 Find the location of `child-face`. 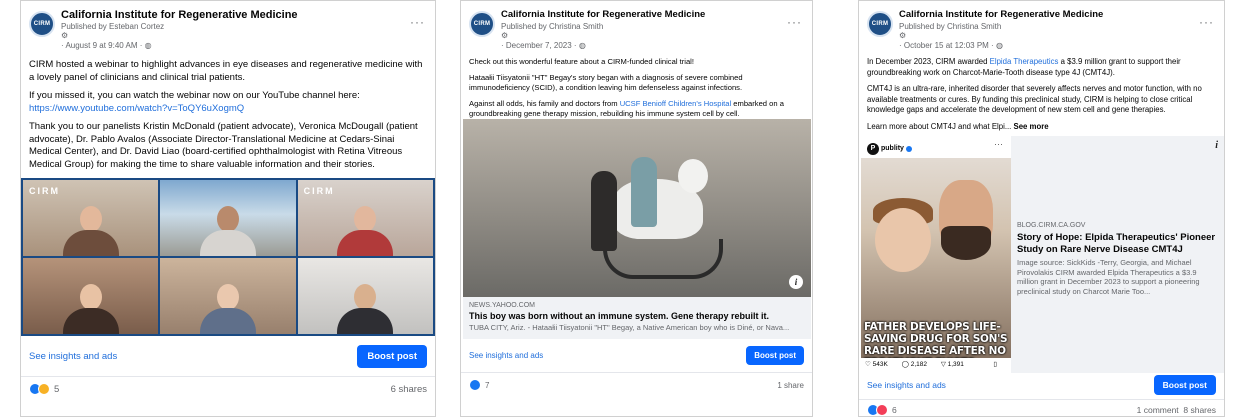

child-face is located at coordinates (903, 240).